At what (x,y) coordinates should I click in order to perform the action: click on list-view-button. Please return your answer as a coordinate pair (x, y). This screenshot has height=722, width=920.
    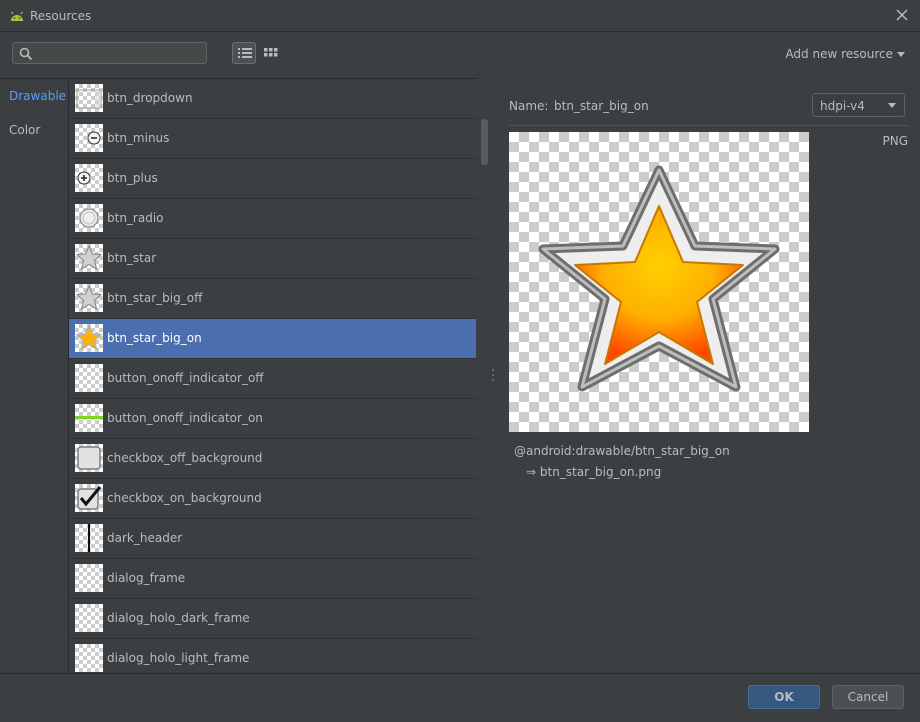
    Looking at the image, I should click on (244, 53).